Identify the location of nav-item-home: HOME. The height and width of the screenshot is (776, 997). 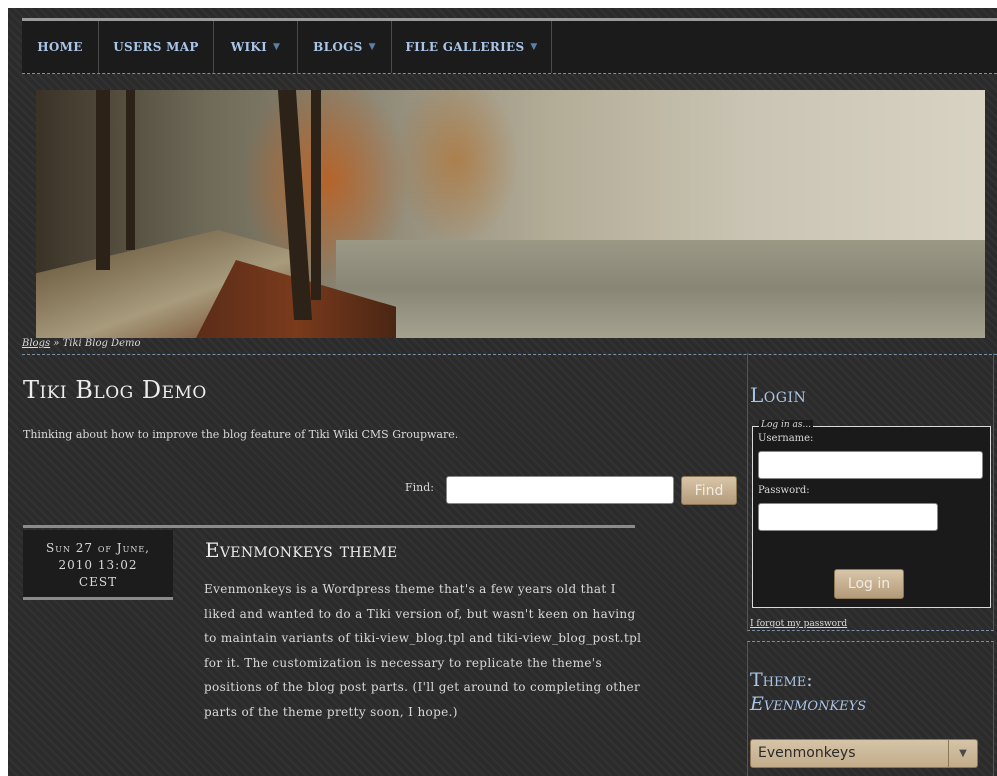
(60, 47).